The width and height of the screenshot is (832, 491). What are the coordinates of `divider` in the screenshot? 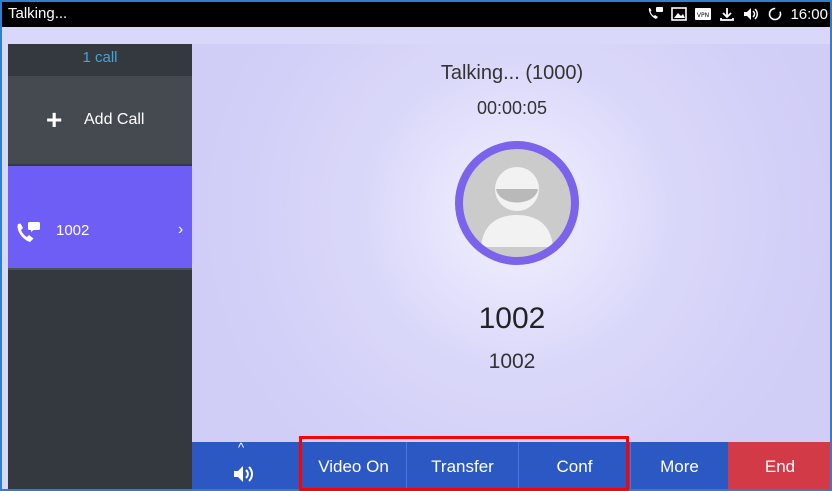 It's located at (100, 269).